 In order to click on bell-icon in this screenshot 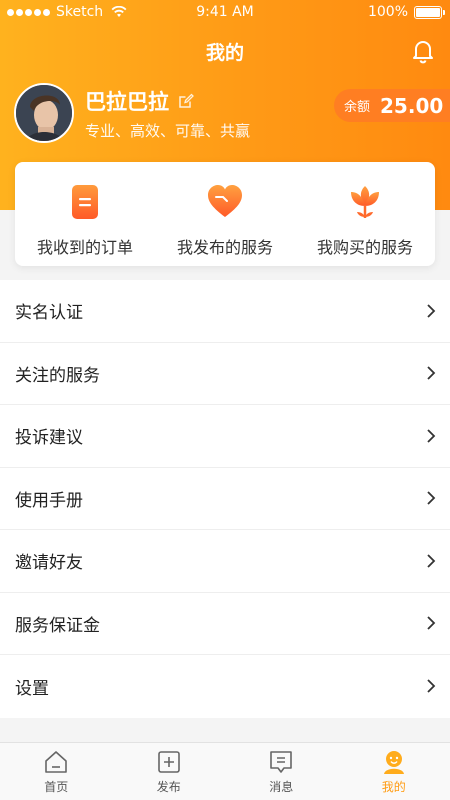, I will do `click(423, 51)`.